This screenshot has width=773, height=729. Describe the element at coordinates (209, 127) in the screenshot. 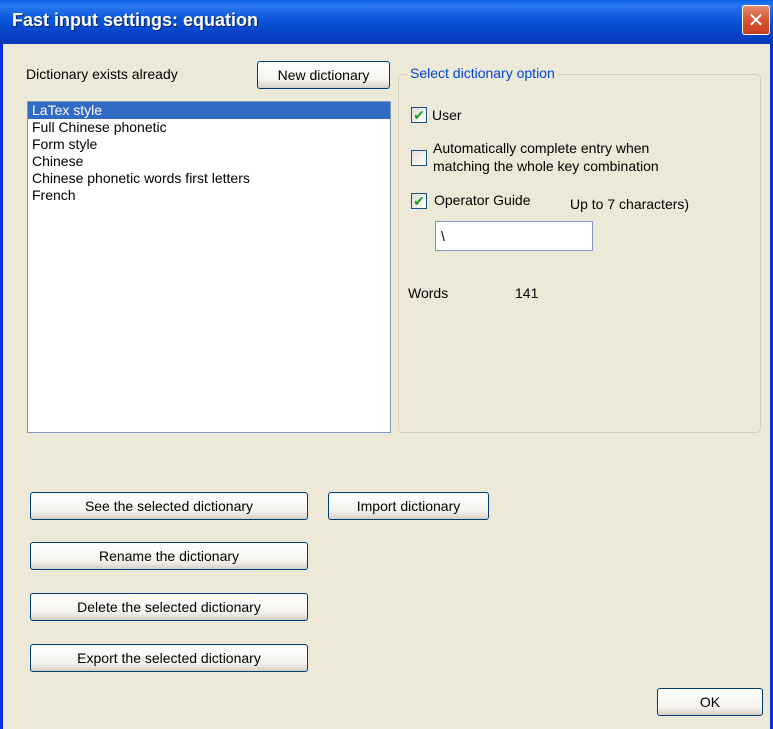

I see `list-item: Full Chinese phonetic` at that location.